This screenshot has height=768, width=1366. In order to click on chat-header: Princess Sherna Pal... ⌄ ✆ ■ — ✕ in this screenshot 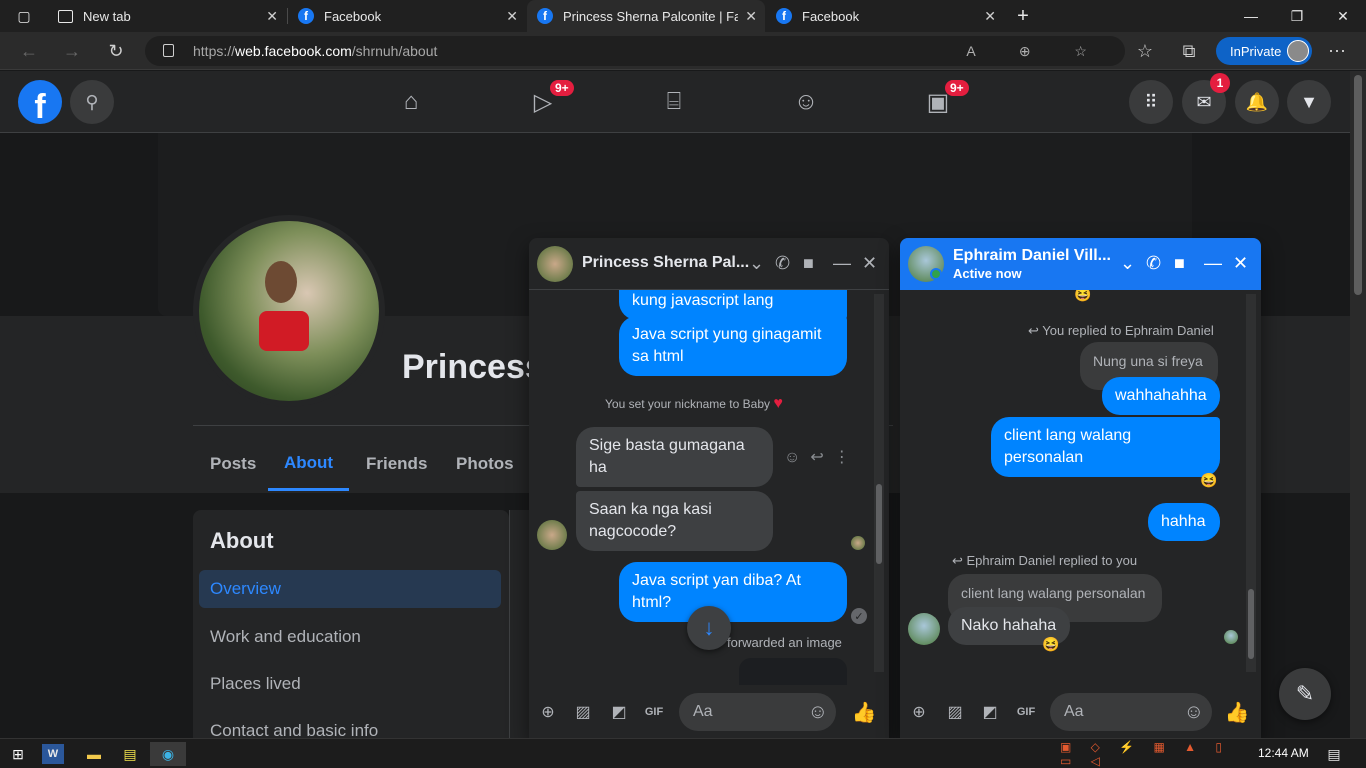, I will do `click(709, 264)`.